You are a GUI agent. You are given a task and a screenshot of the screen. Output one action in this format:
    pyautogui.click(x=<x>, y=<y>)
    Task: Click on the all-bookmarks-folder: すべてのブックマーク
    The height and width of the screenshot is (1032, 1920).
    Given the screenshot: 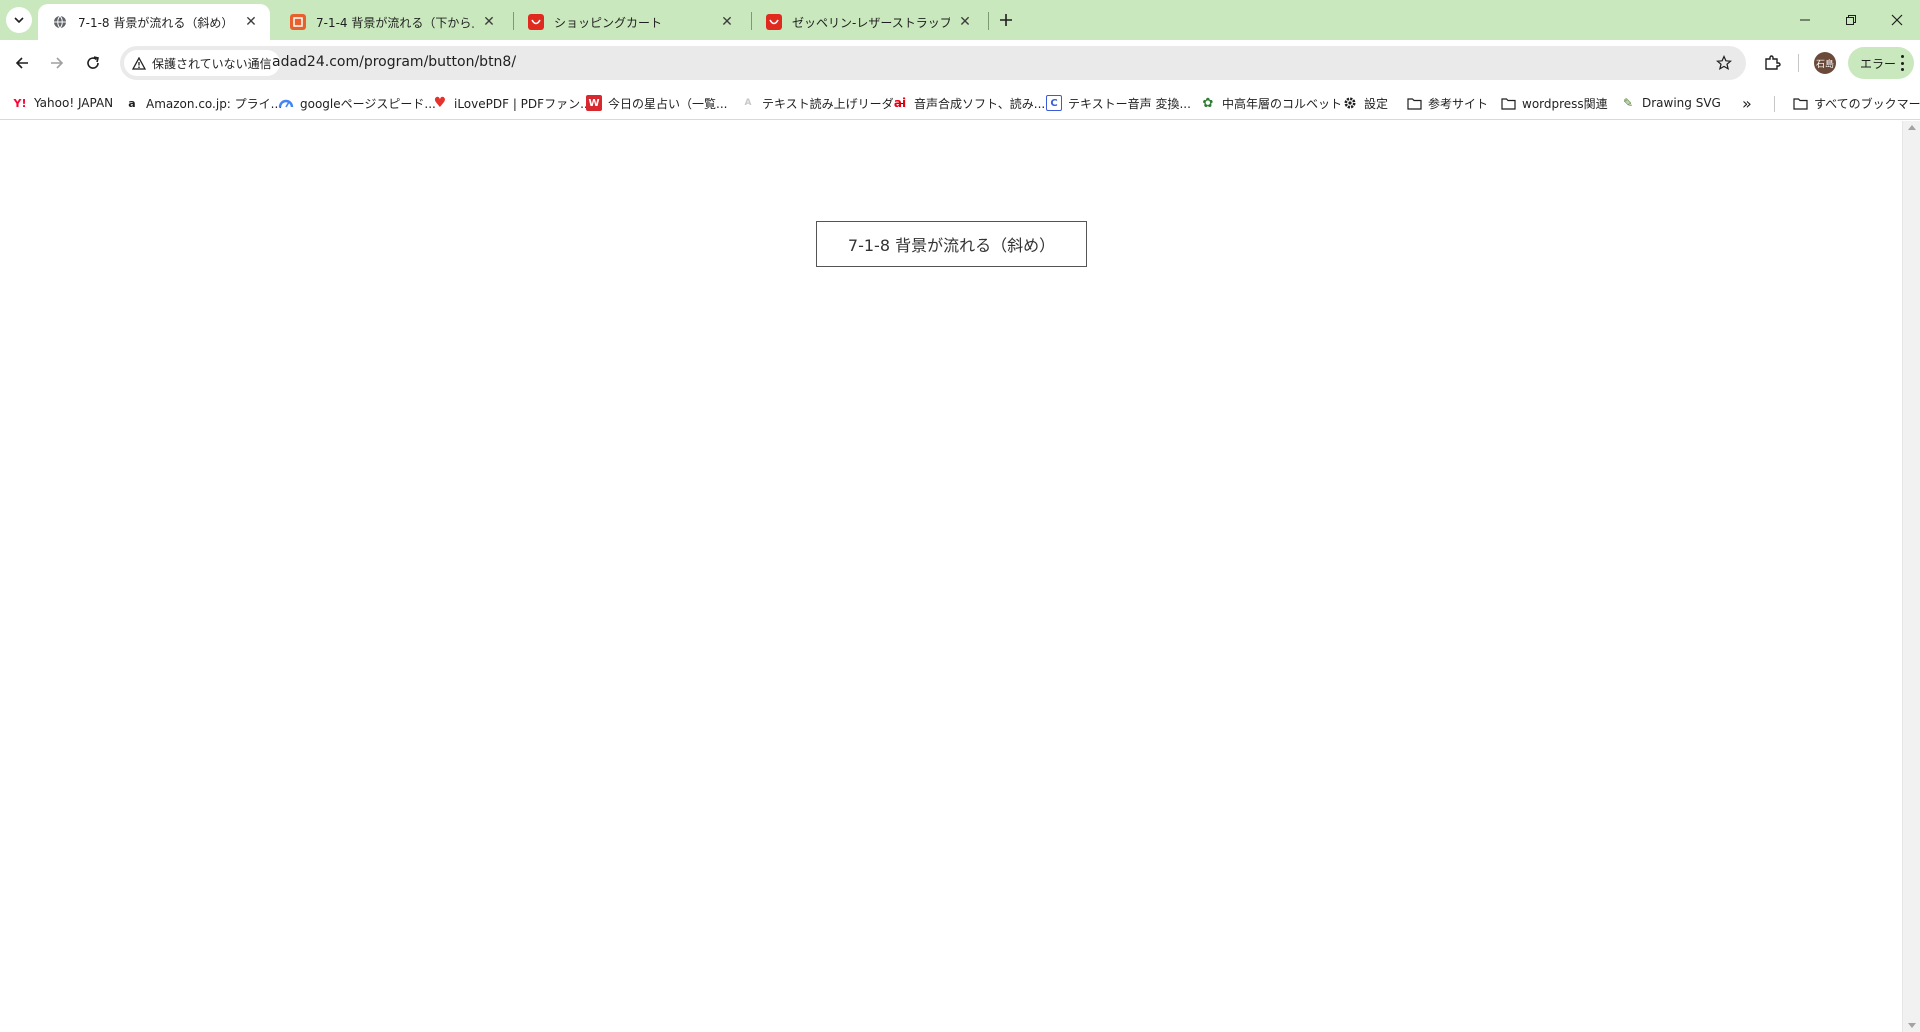 What is the action you would take?
    pyautogui.click(x=1856, y=103)
    